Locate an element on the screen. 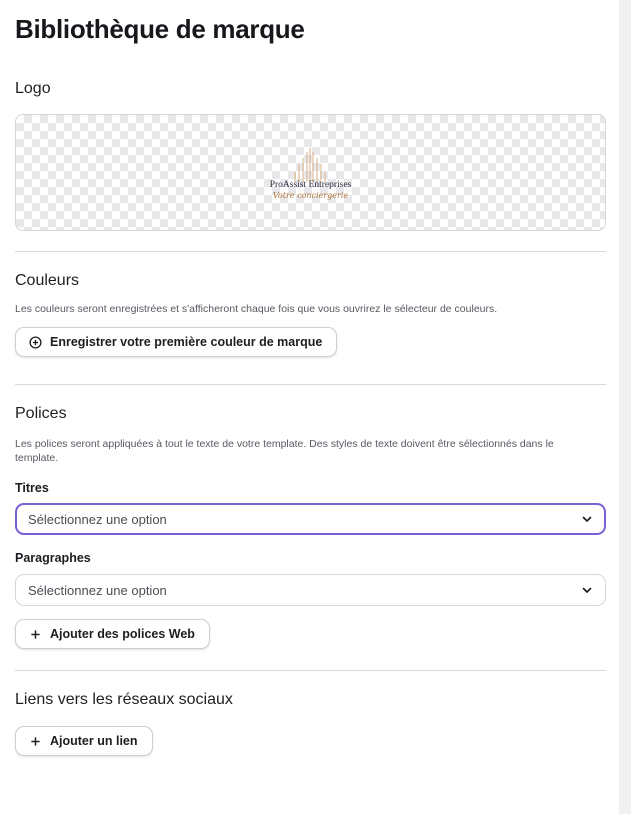 This screenshot has height=814, width=631. page-title: Bibliothèque de marque is located at coordinates (160, 29).